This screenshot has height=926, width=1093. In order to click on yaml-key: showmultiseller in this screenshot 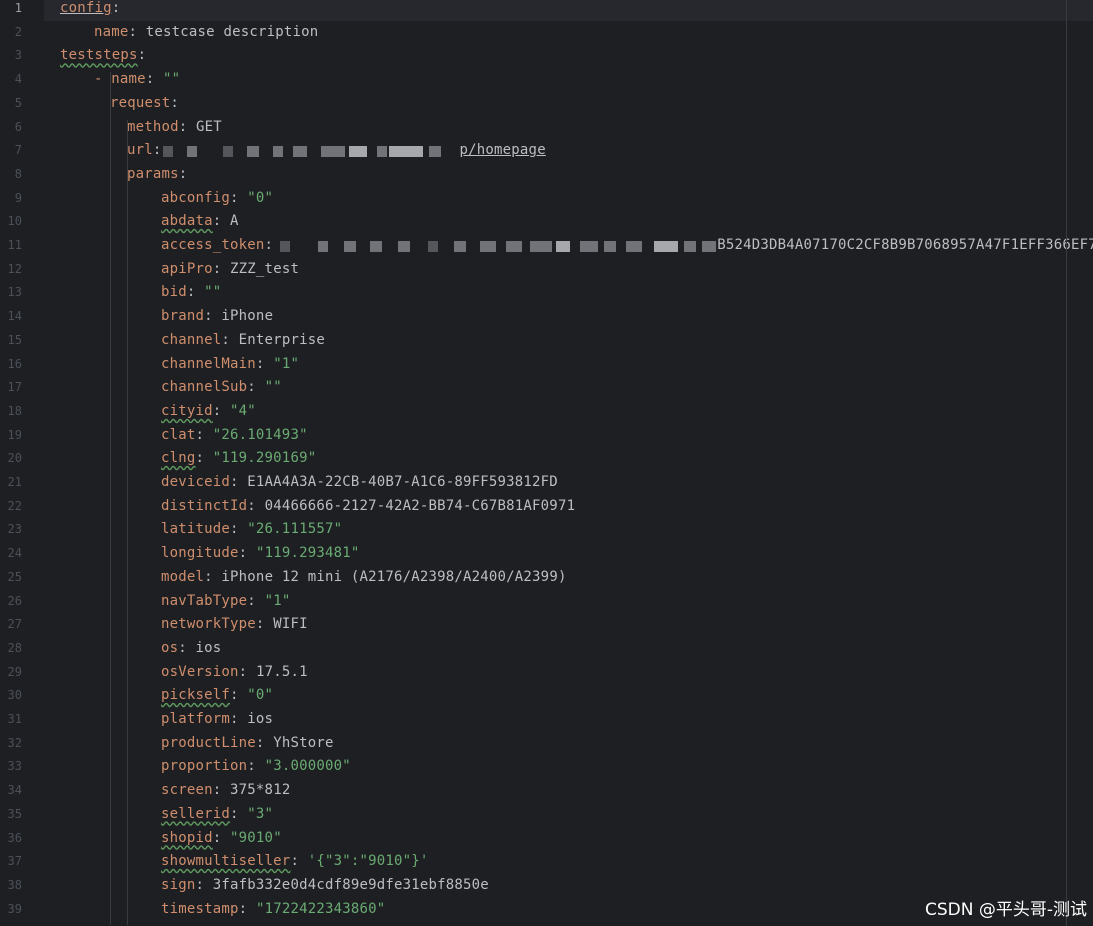, I will do `click(226, 861)`.